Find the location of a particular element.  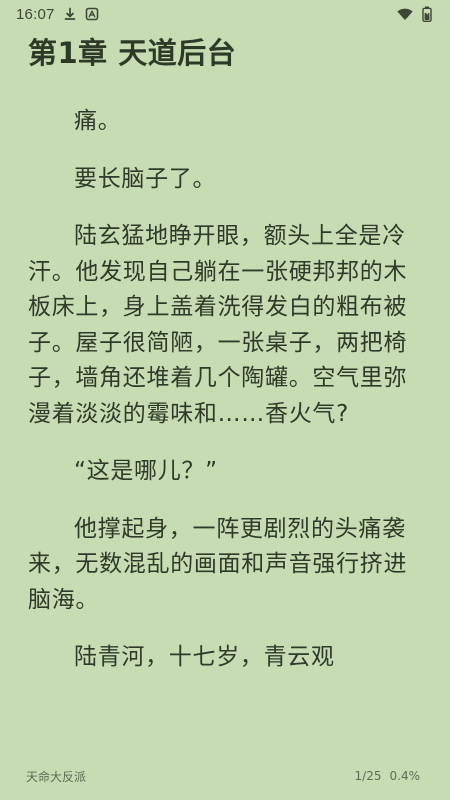

status-time: 16:07 is located at coordinates (35, 14).